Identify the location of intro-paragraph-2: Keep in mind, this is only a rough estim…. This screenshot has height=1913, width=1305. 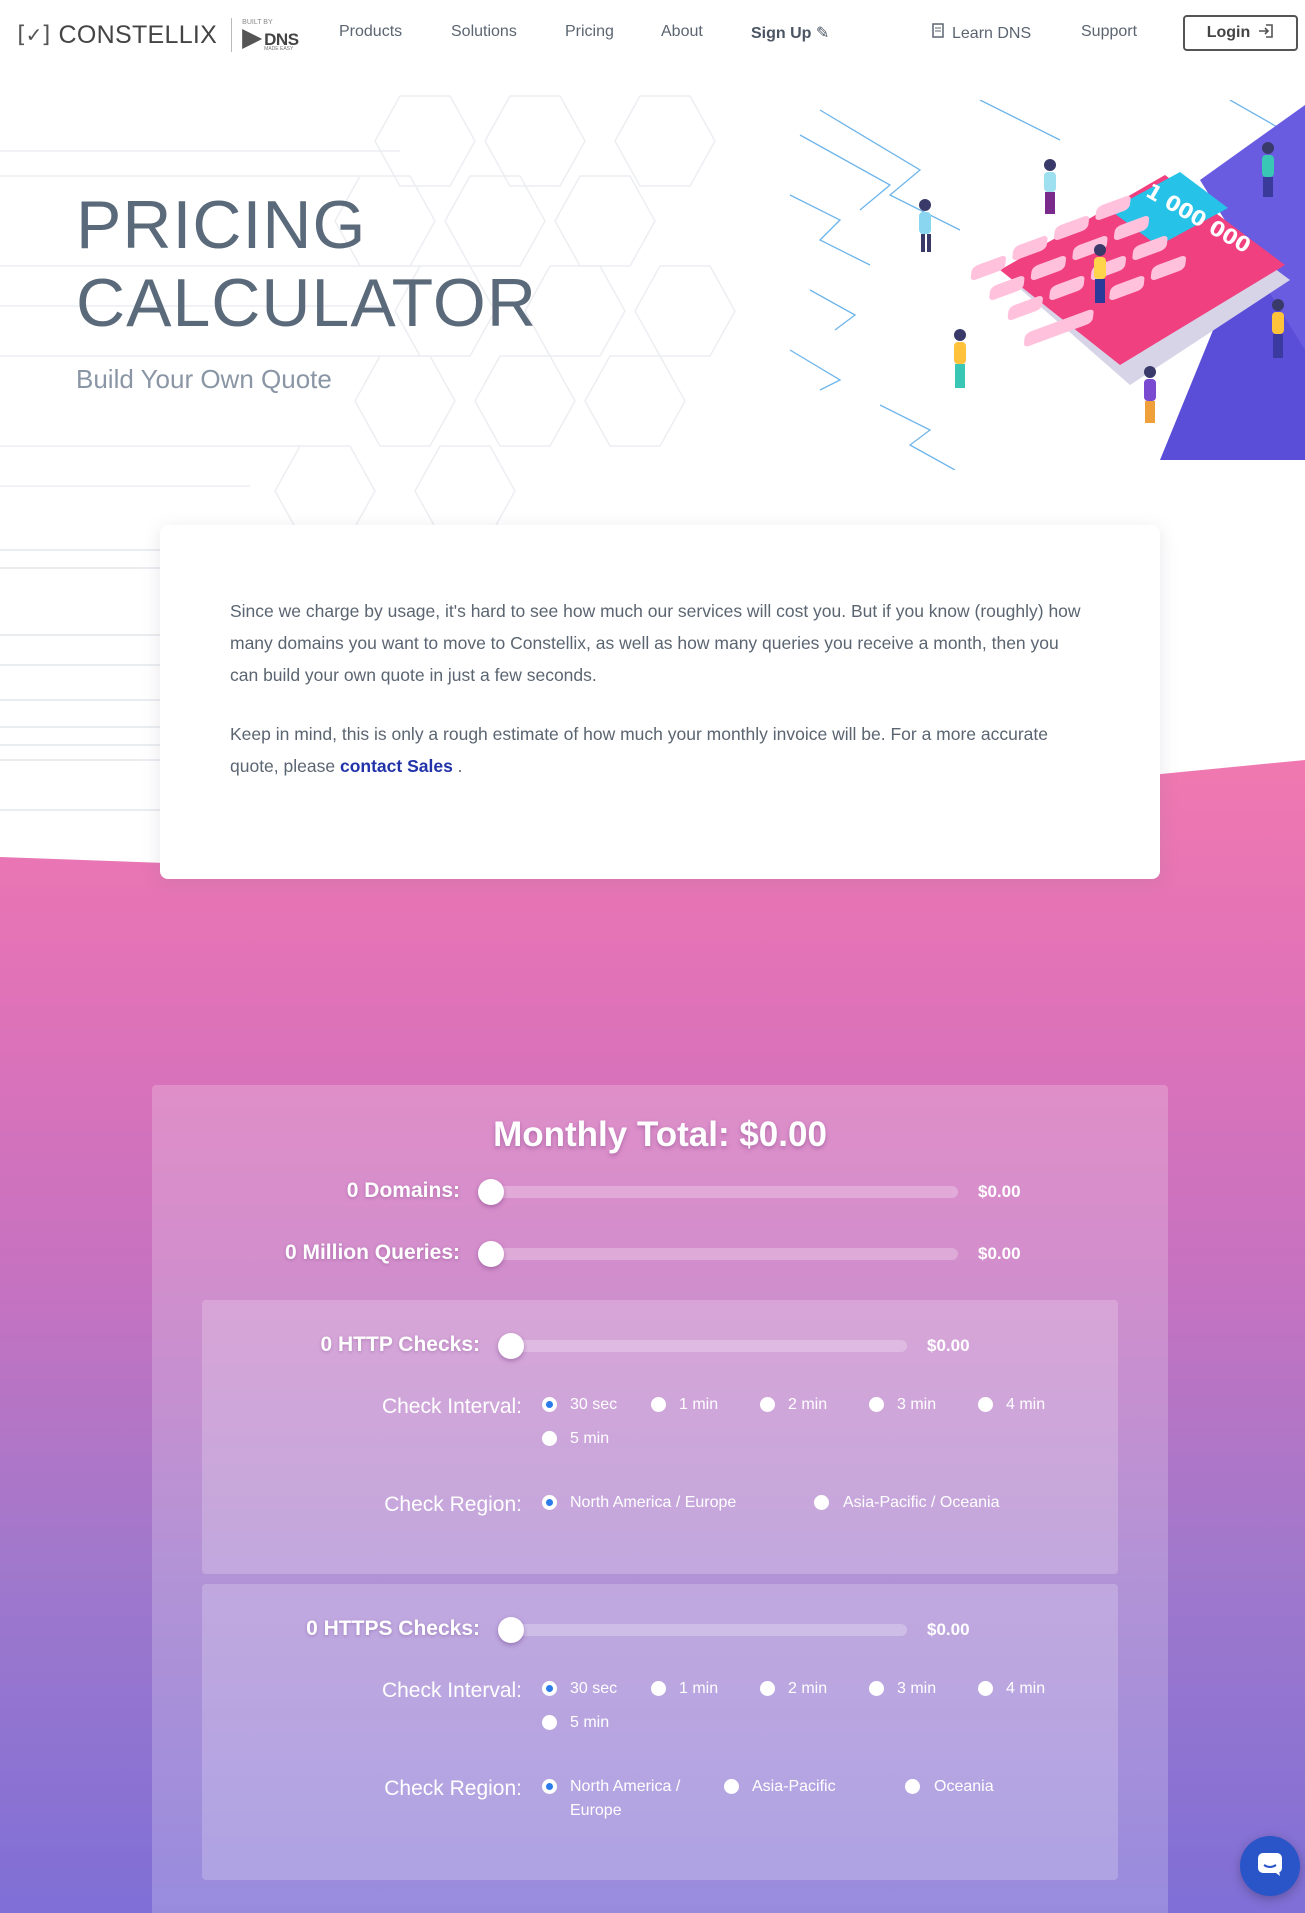
(660, 750).